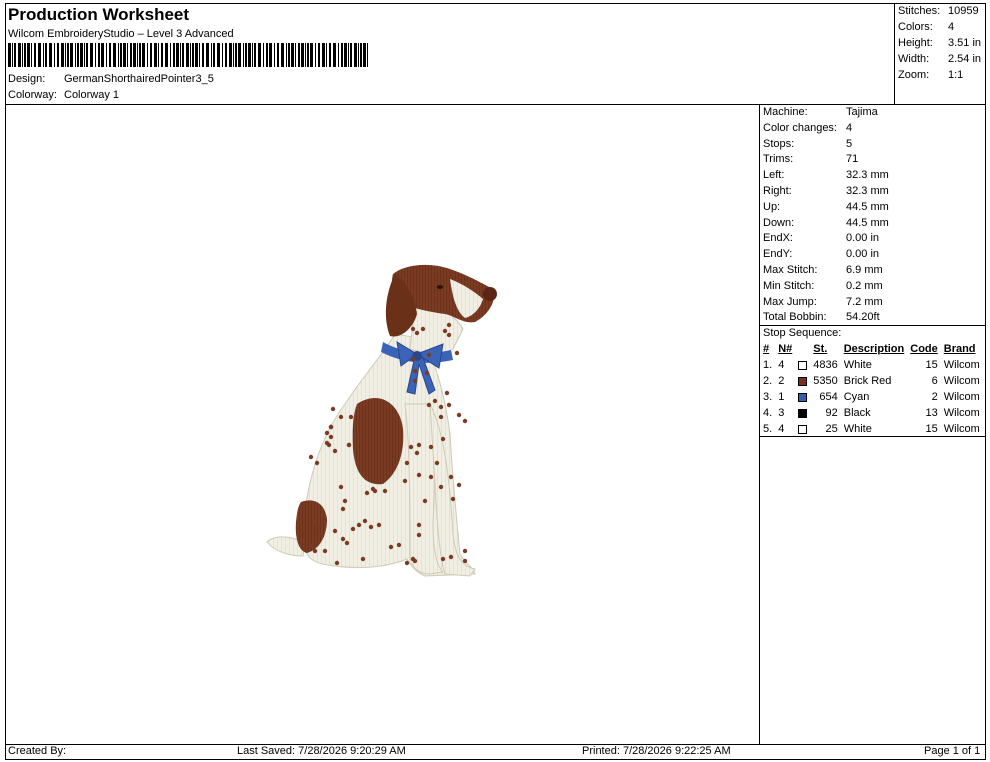  Describe the element at coordinates (495, 752) in the screenshot. I see `footer-frame` at that location.